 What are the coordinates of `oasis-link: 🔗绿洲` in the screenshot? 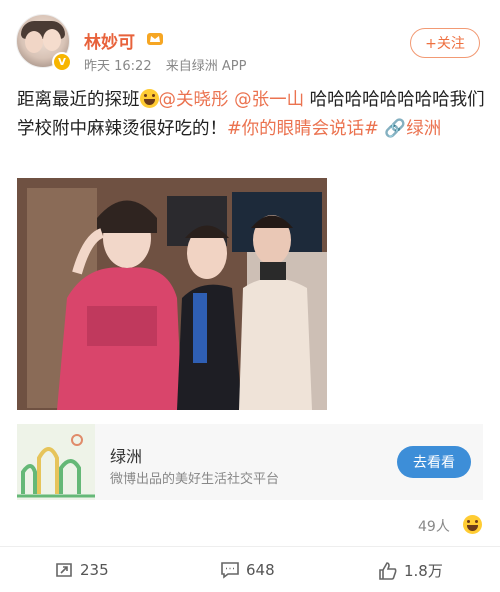 It's located at (412, 129).